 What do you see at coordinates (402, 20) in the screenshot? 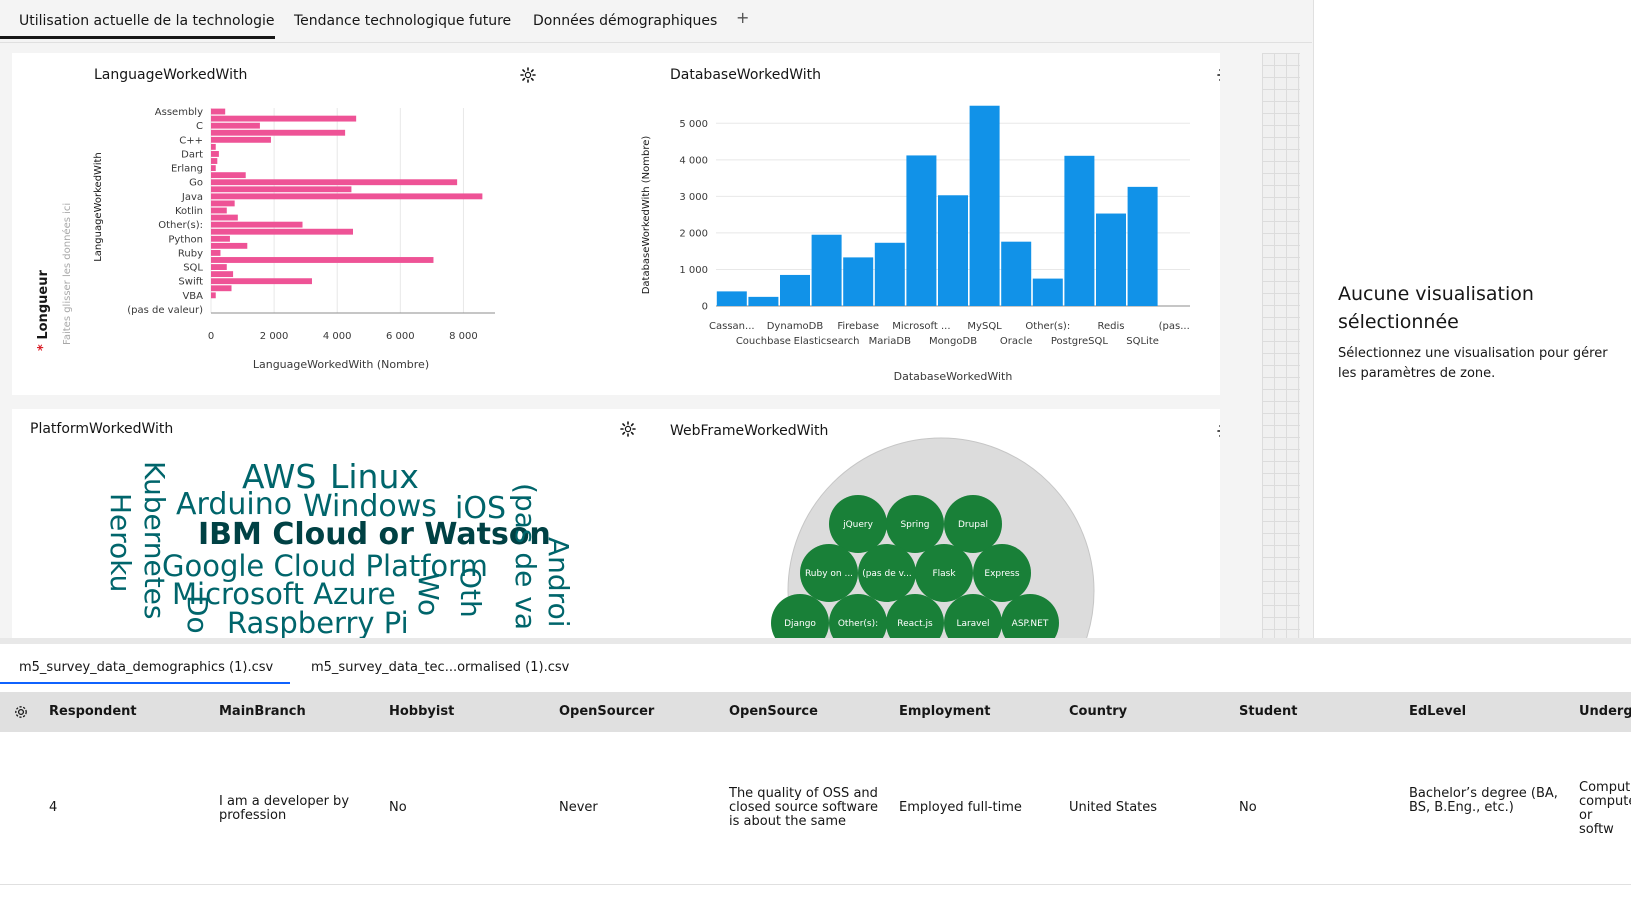
I see `tab-future-trend: Tendance technologique future` at bounding box center [402, 20].